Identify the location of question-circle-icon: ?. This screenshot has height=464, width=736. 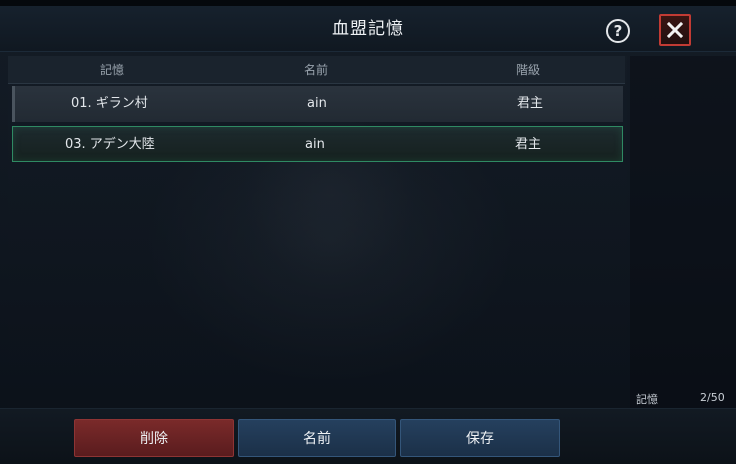
(618, 31).